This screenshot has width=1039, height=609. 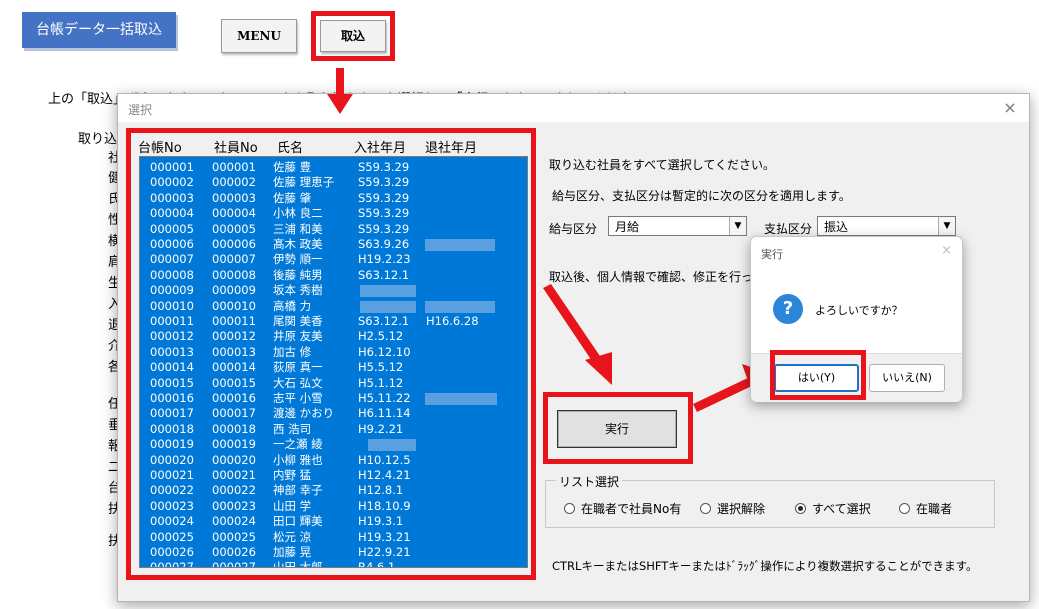 What do you see at coordinates (340, 91) in the screenshot?
I see `arrow-down-icon` at bounding box center [340, 91].